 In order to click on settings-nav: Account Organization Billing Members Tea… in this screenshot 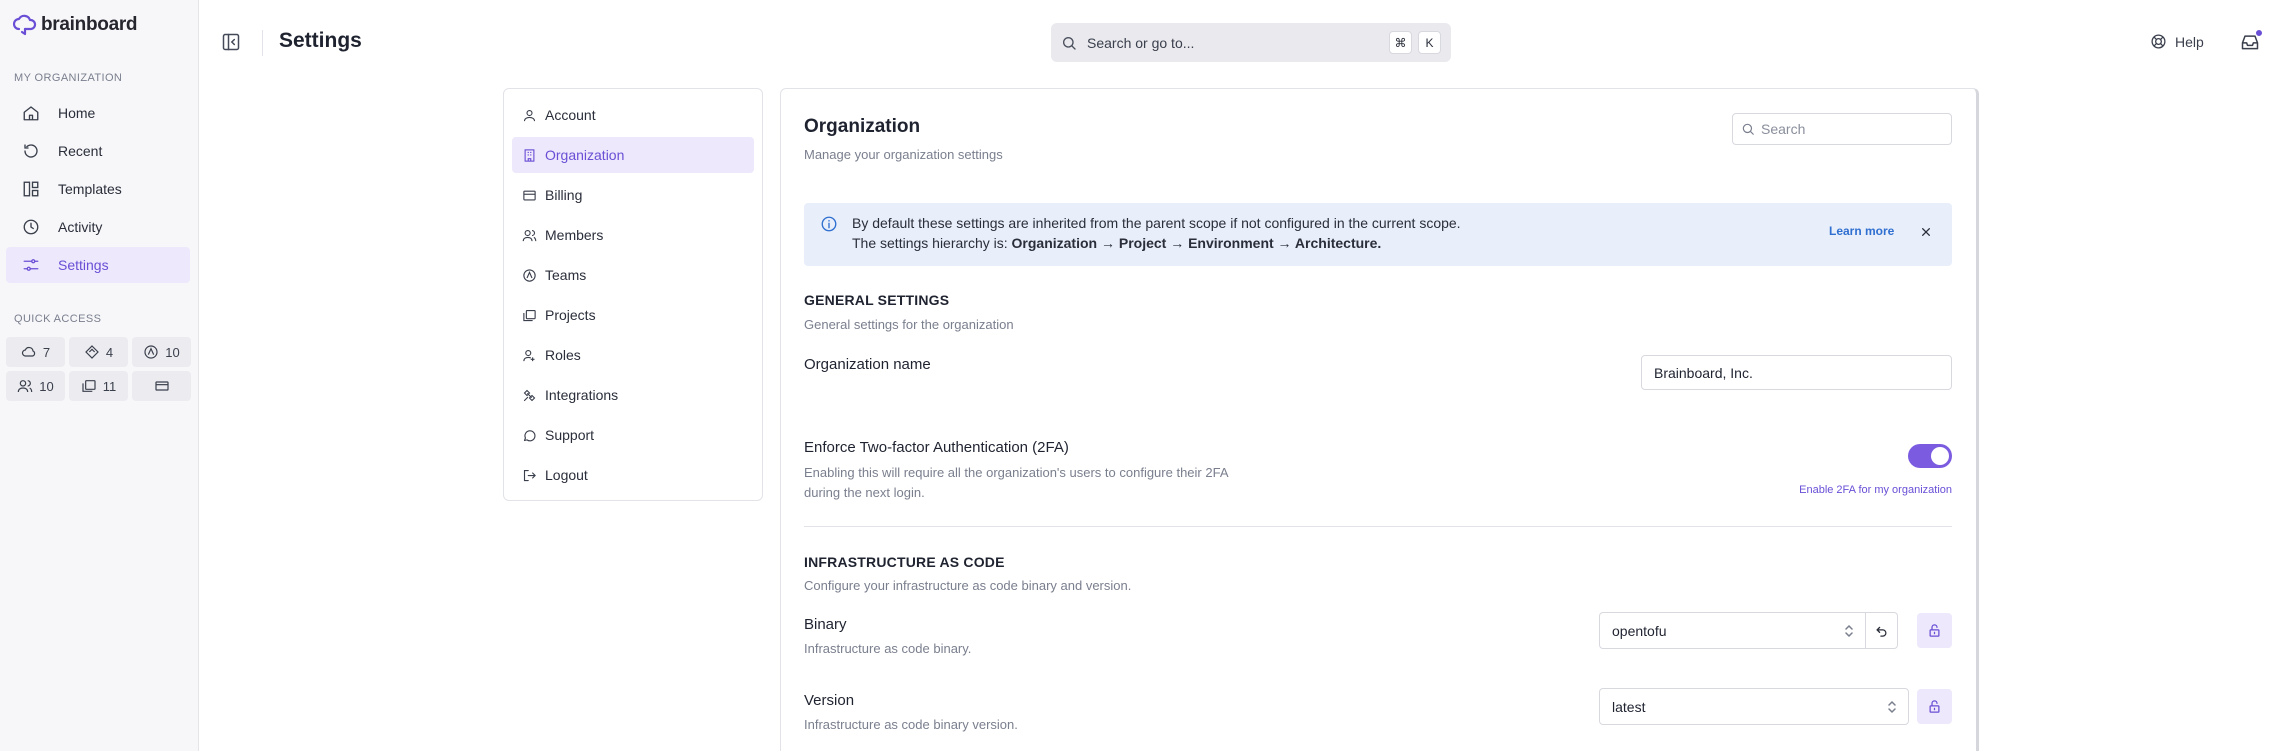, I will do `click(633, 294)`.